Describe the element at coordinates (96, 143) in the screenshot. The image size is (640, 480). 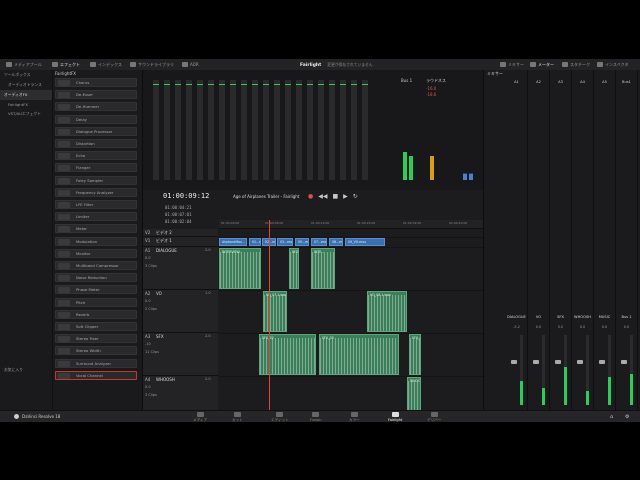
I see `effect-item: Distortion` at that location.